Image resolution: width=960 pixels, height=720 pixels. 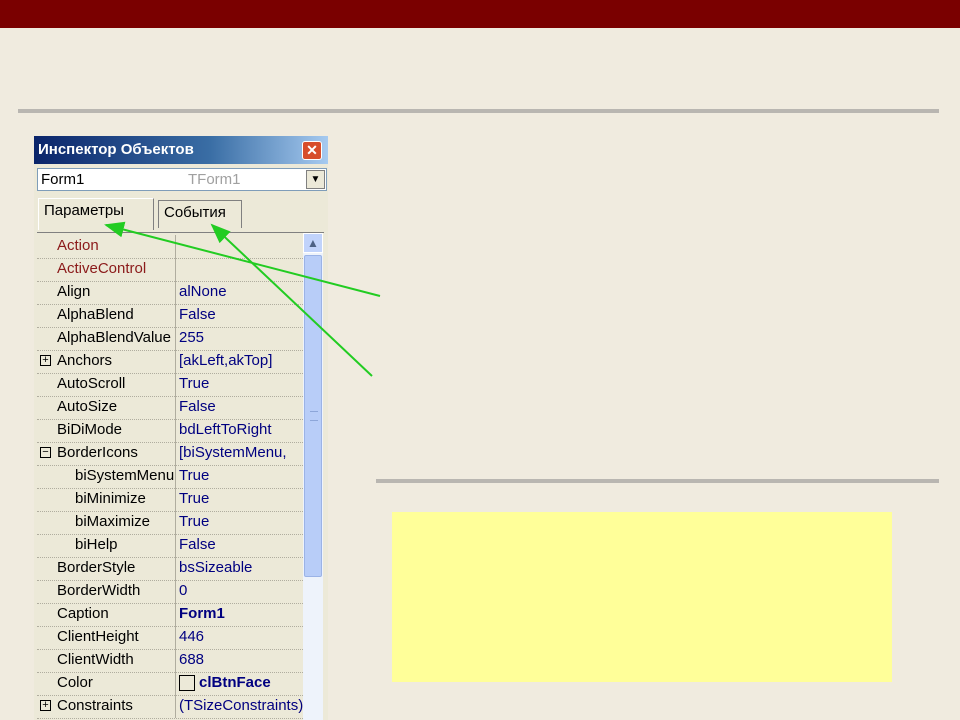 I want to click on property-name: ClientWidth, so click(x=95, y=659).